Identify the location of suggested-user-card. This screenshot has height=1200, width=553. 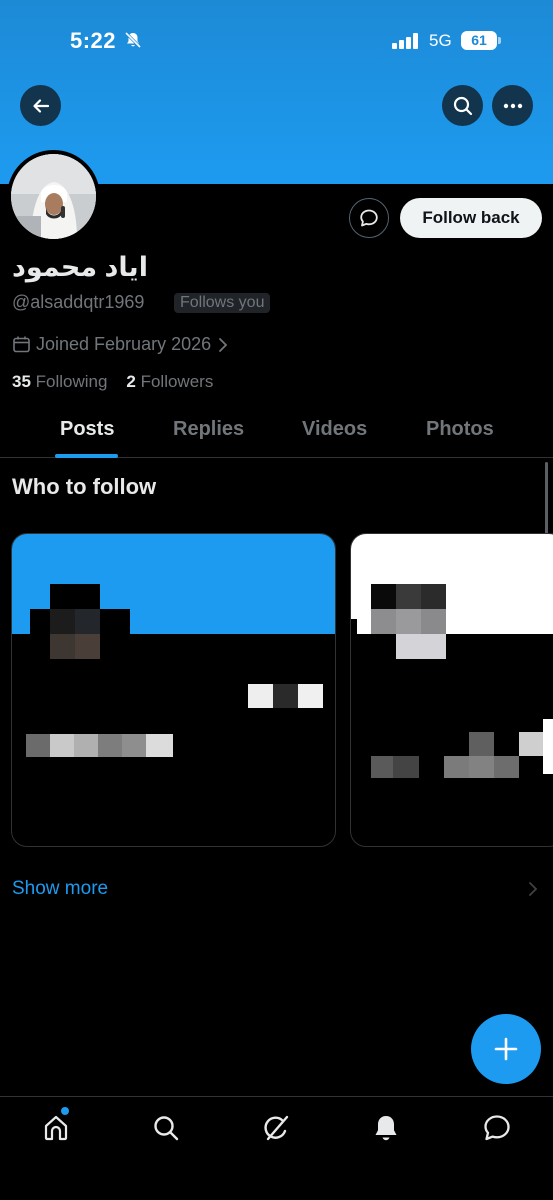
(451, 690).